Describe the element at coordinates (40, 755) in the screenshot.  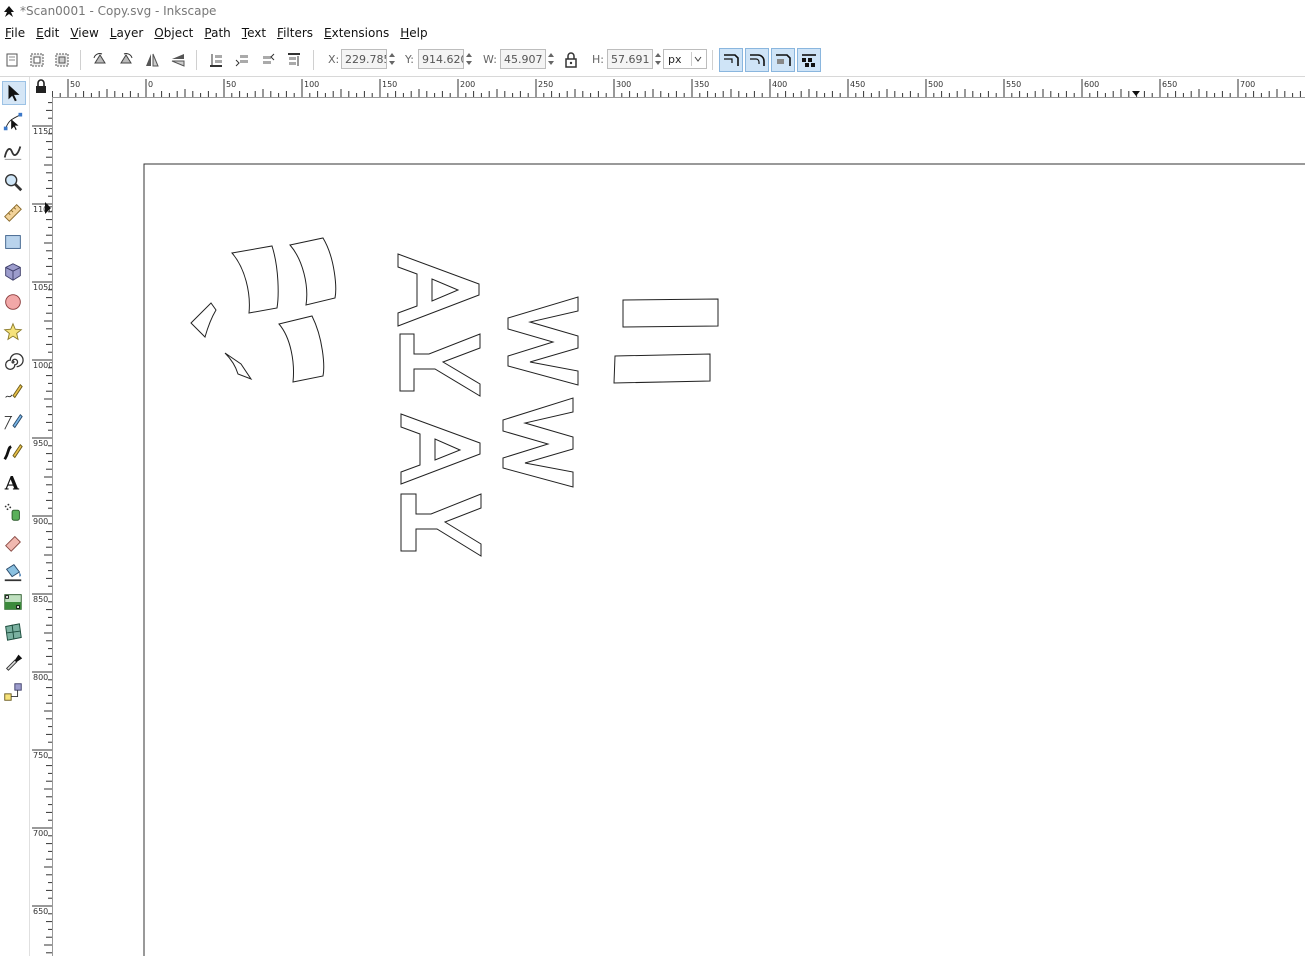
I see `ruler-label: 750` at that location.